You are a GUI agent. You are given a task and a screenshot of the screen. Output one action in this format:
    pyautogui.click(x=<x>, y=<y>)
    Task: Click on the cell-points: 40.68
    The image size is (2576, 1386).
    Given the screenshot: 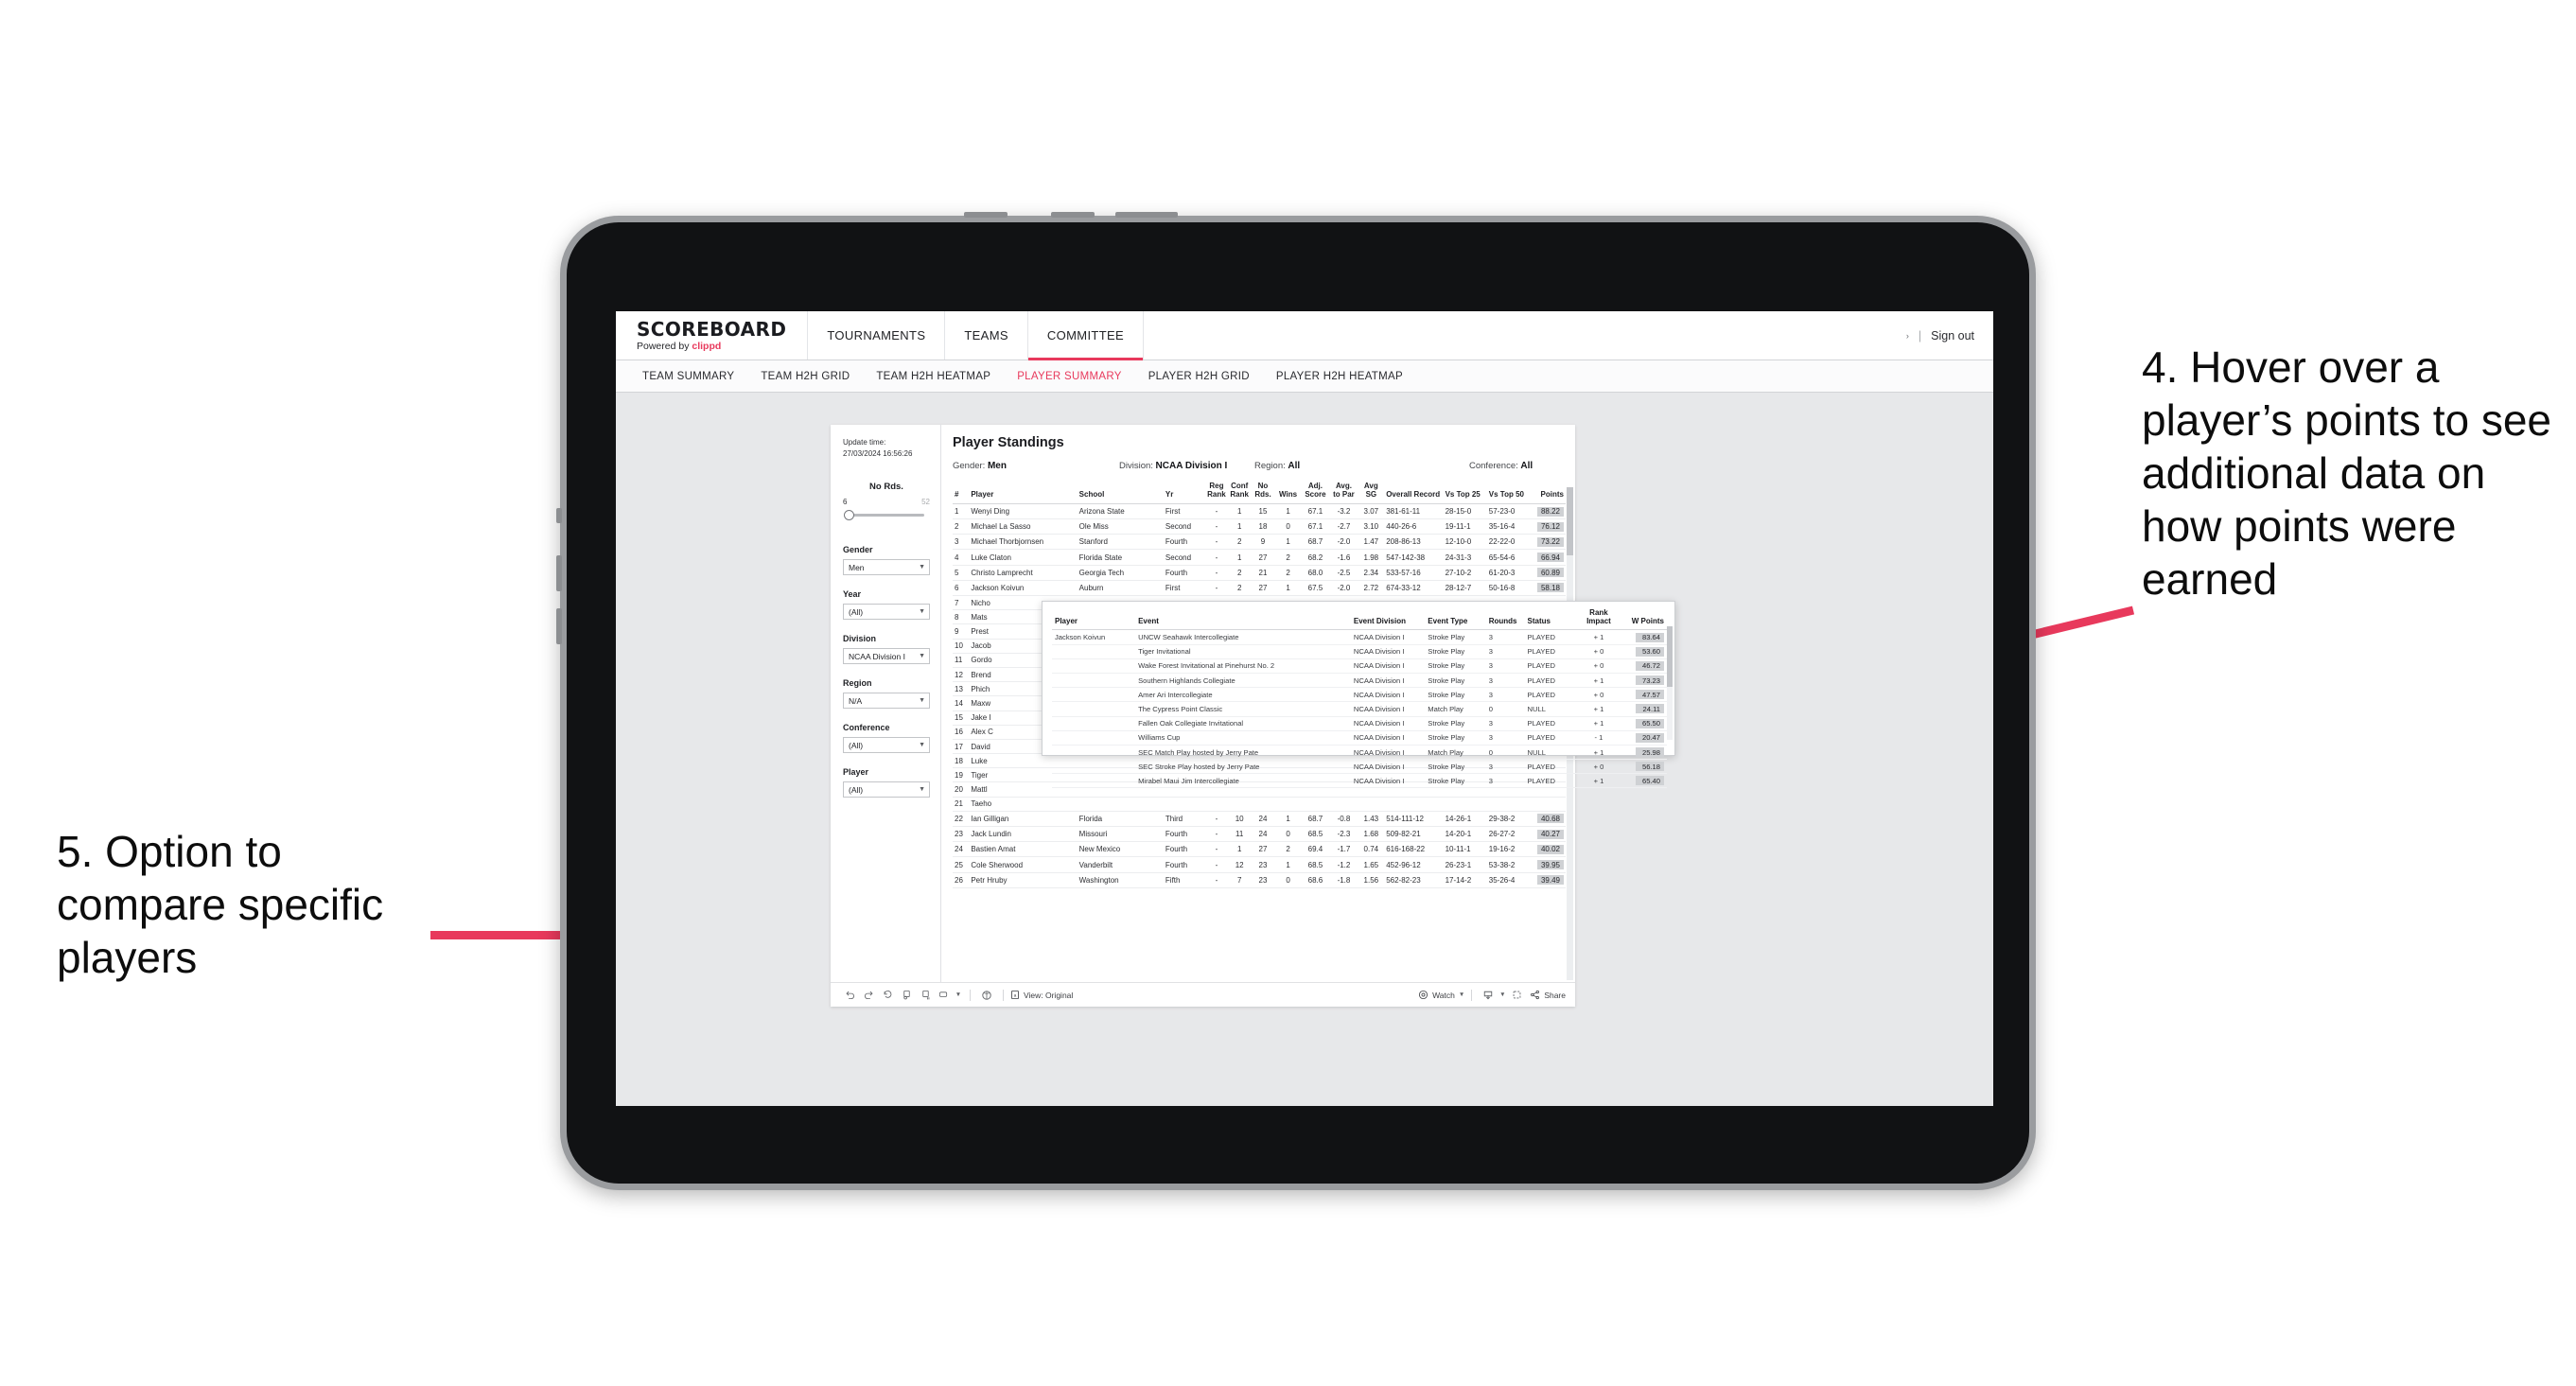 What is the action you would take?
    pyautogui.click(x=1548, y=819)
    